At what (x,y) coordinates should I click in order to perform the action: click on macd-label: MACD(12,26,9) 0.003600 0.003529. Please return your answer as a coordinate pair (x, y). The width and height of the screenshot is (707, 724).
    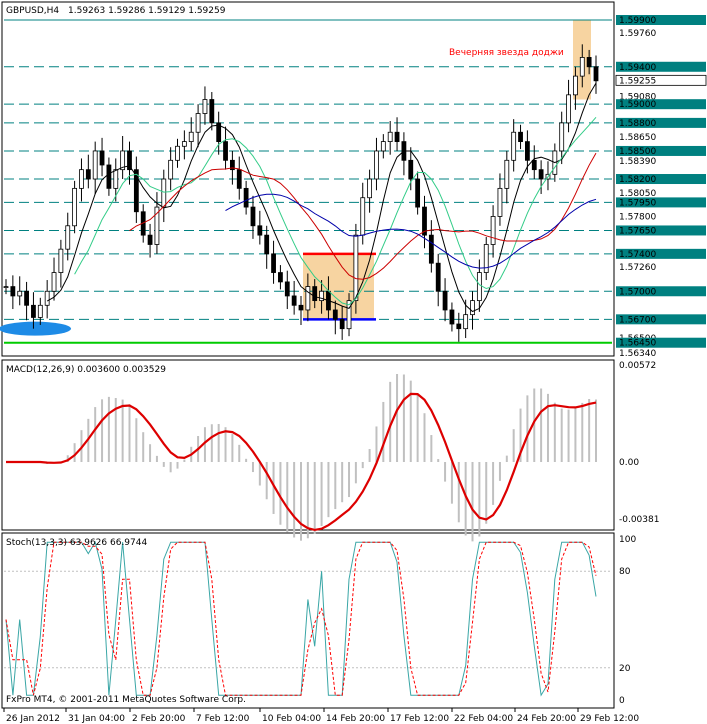
    Looking at the image, I should click on (86, 370).